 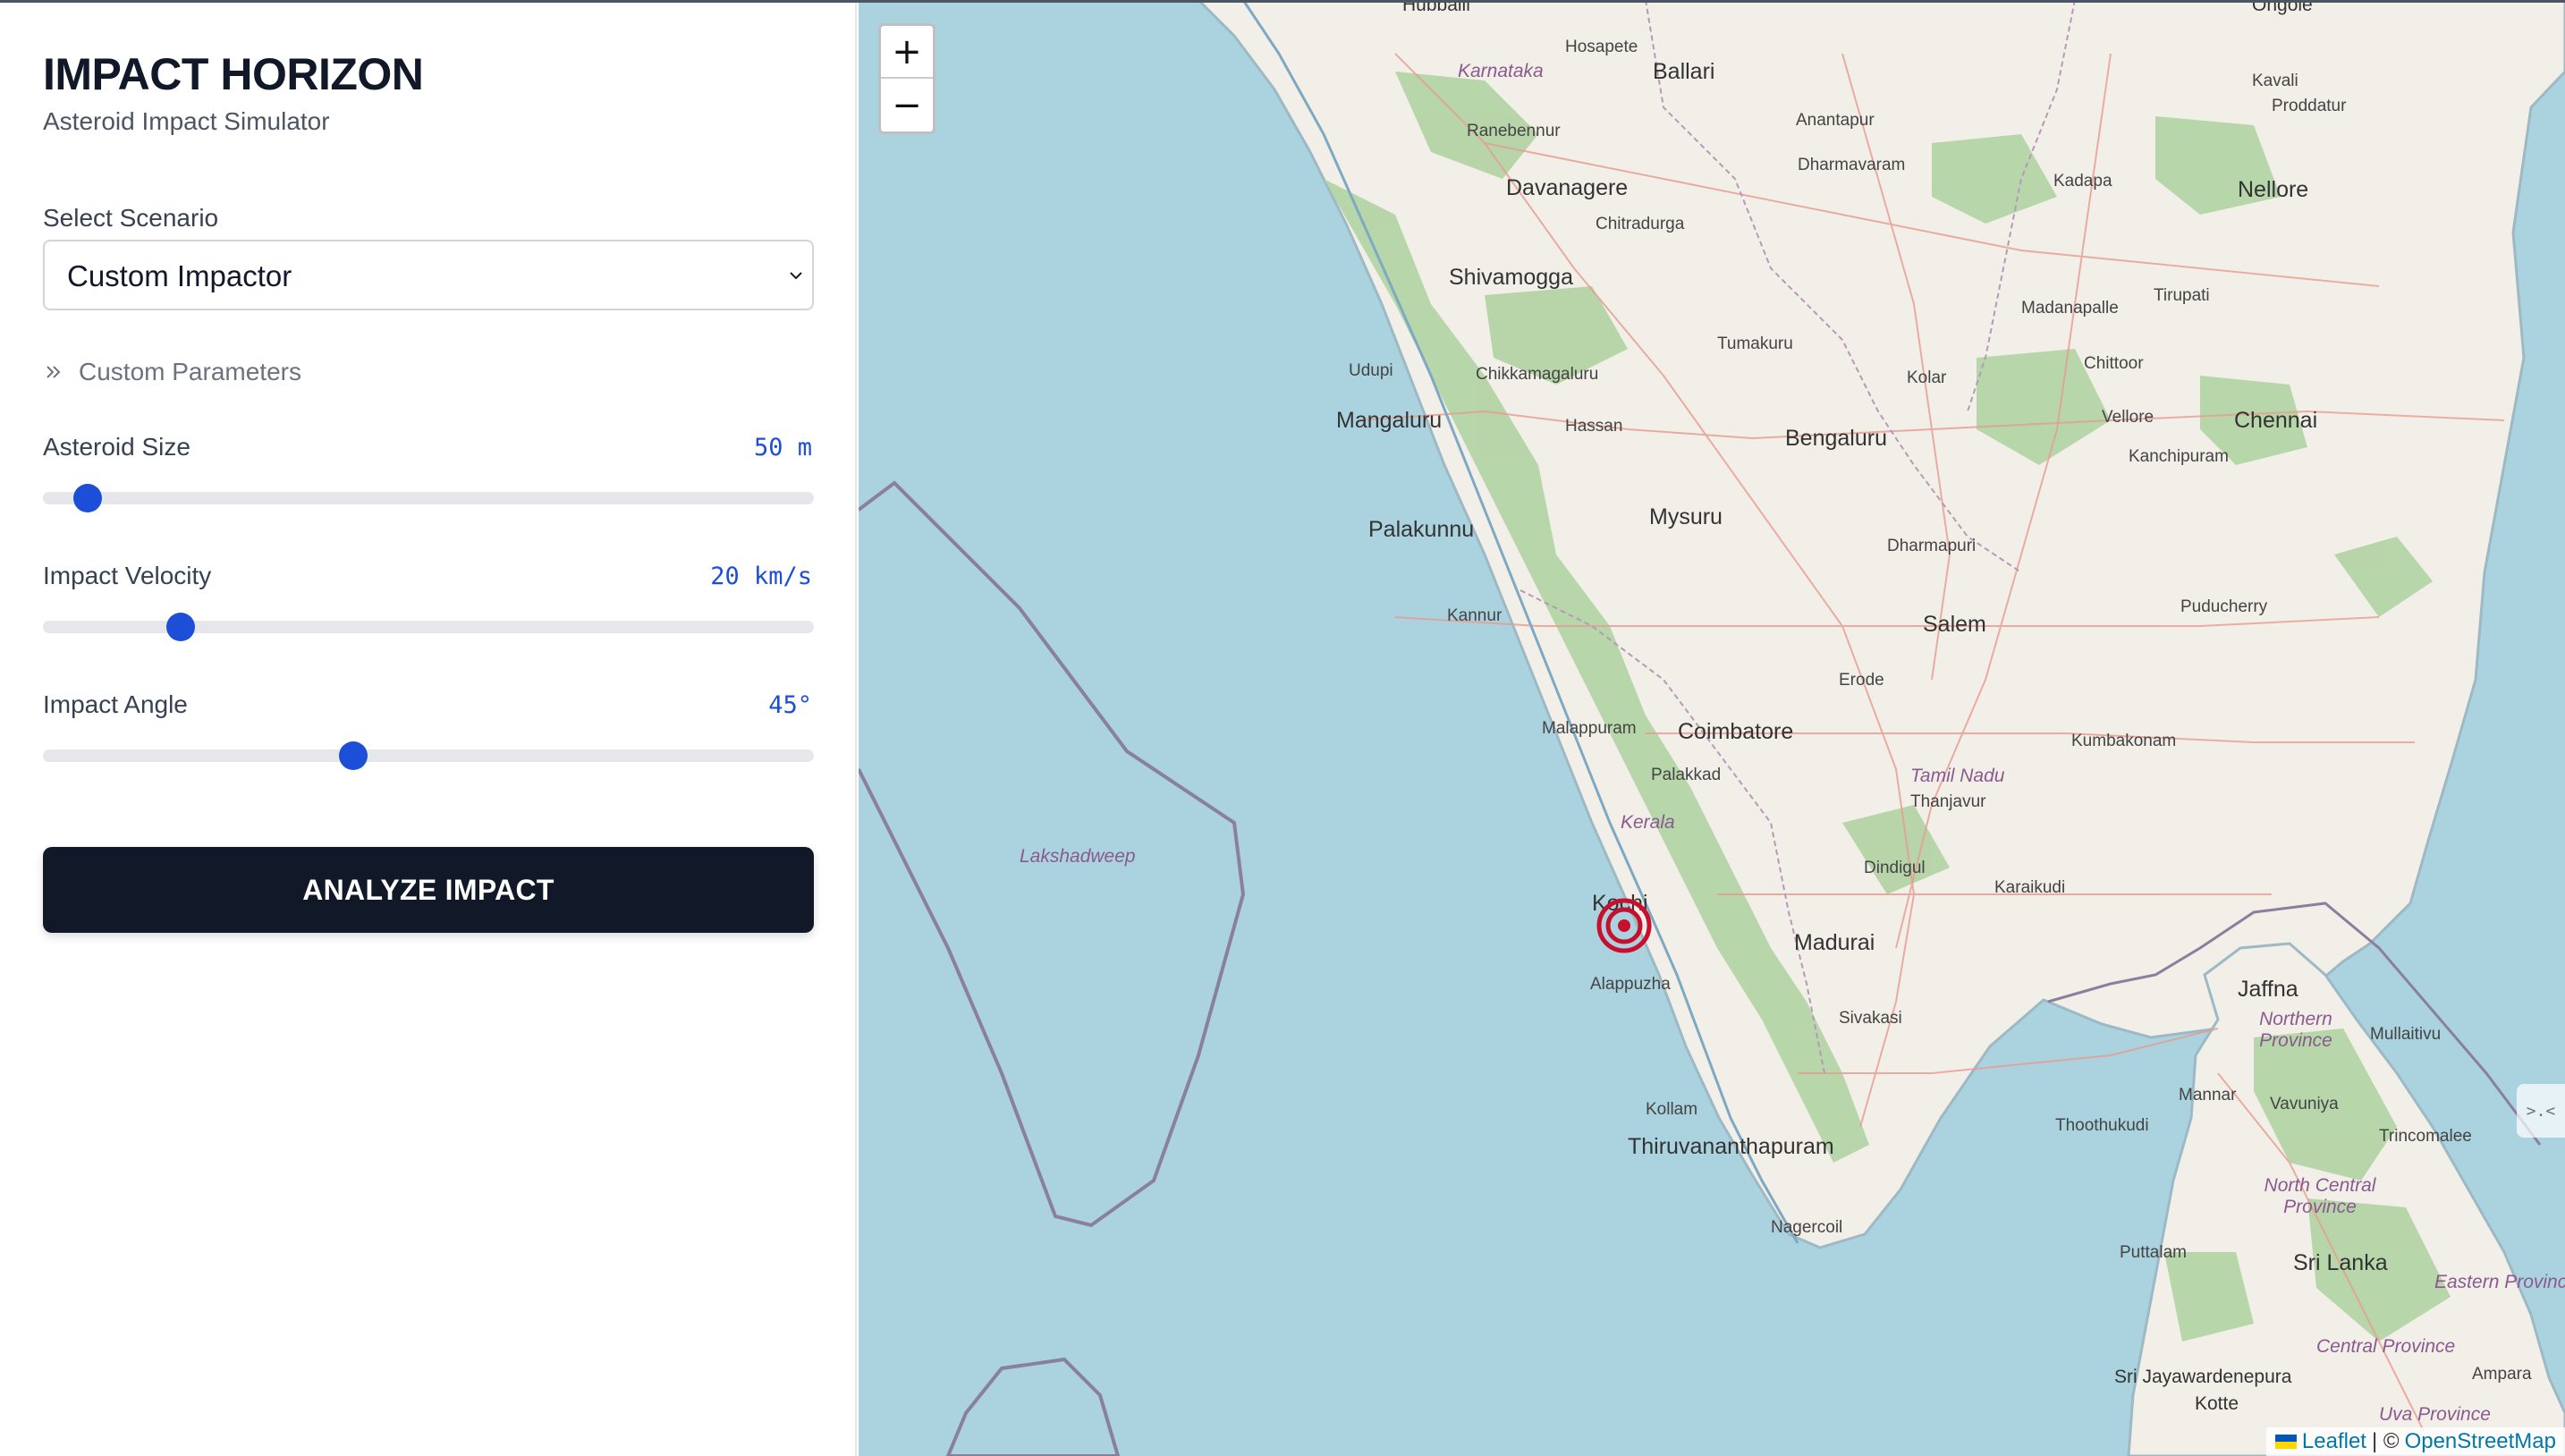 What do you see at coordinates (1421, 529) in the screenshot?
I see `map-label: Palakunnu` at bounding box center [1421, 529].